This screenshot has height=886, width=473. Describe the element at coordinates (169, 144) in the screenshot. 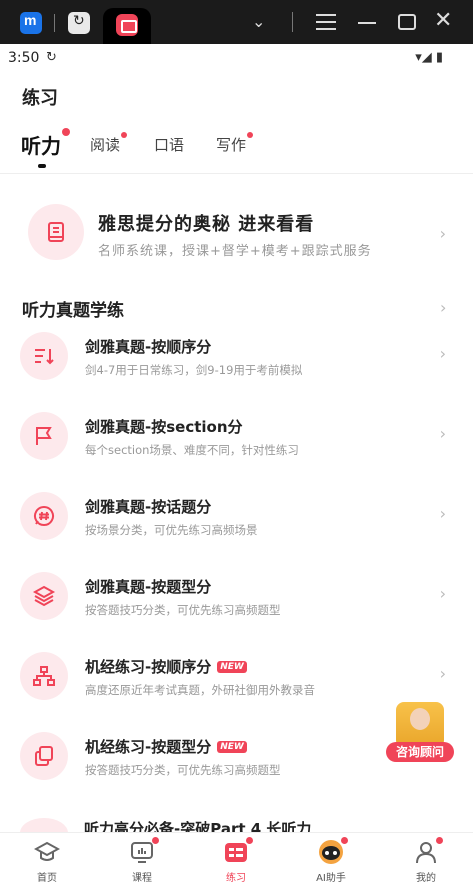

I see `tab-speaking: 口语` at that location.